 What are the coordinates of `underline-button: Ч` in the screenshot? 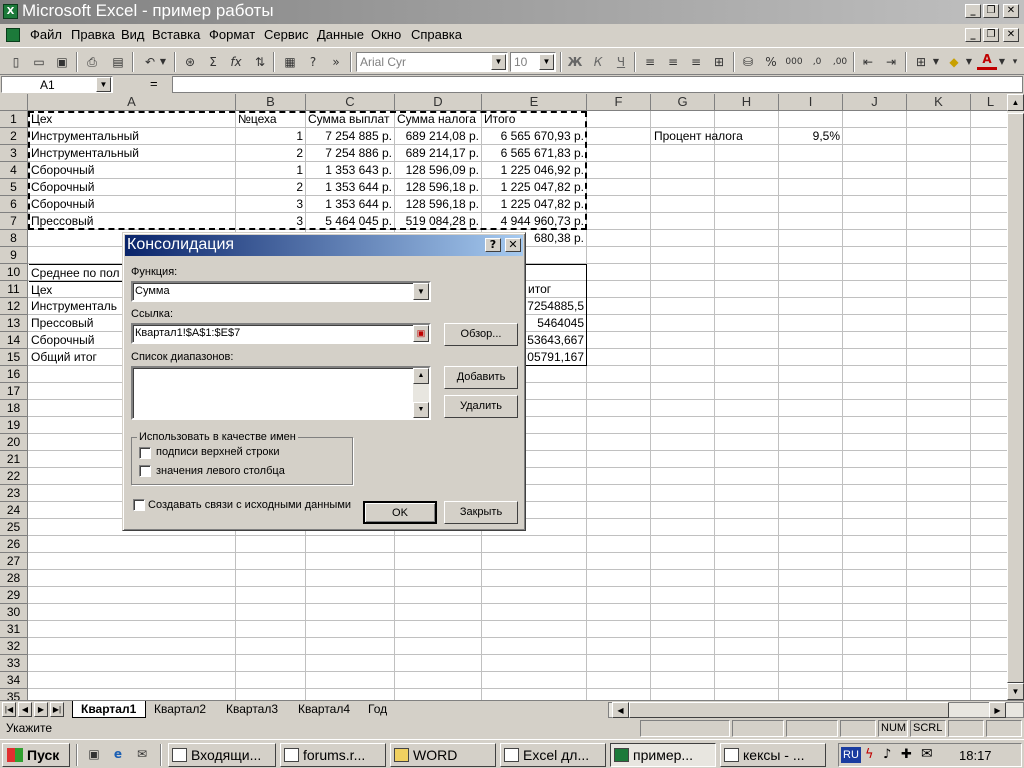 It's located at (621, 62).